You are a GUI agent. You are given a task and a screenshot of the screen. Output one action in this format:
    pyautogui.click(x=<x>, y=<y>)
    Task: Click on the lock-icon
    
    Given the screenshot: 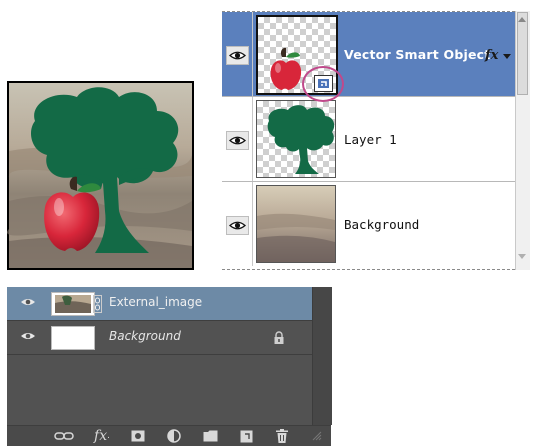 What is the action you would take?
    pyautogui.click(x=279, y=339)
    